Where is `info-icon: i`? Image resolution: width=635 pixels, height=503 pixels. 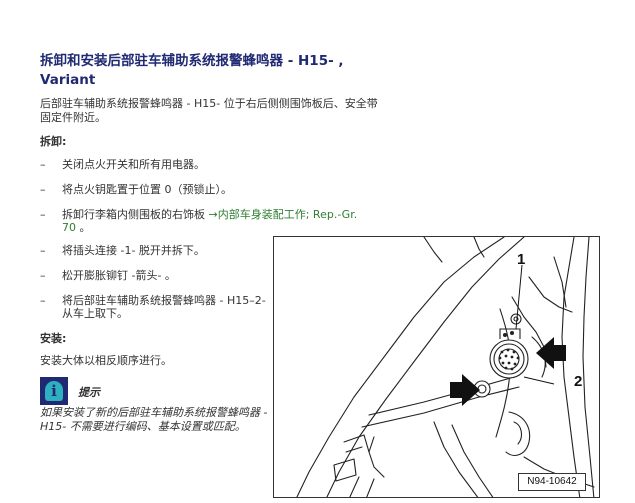
info-icon: i is located at coordinates (54, 391).